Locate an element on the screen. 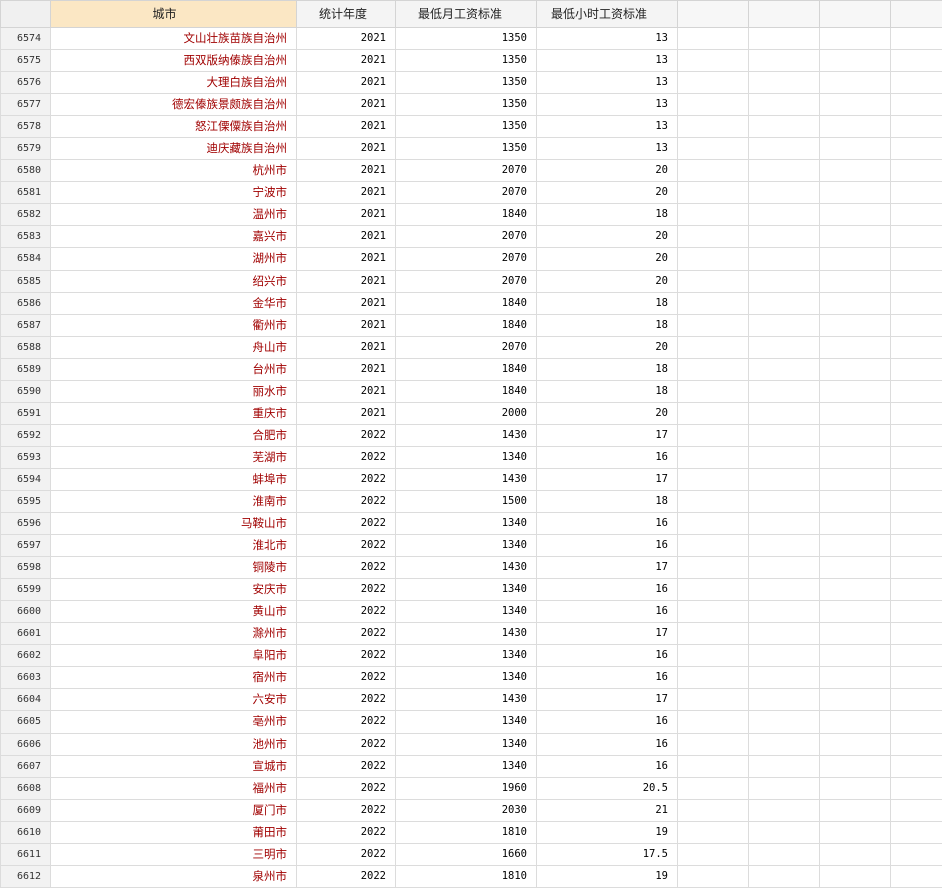 Image resolution: width=942 pixels, height=888 pixels. table-row: 6587 衢州市 2021 1840 18 is located at coordinates (471, 325).